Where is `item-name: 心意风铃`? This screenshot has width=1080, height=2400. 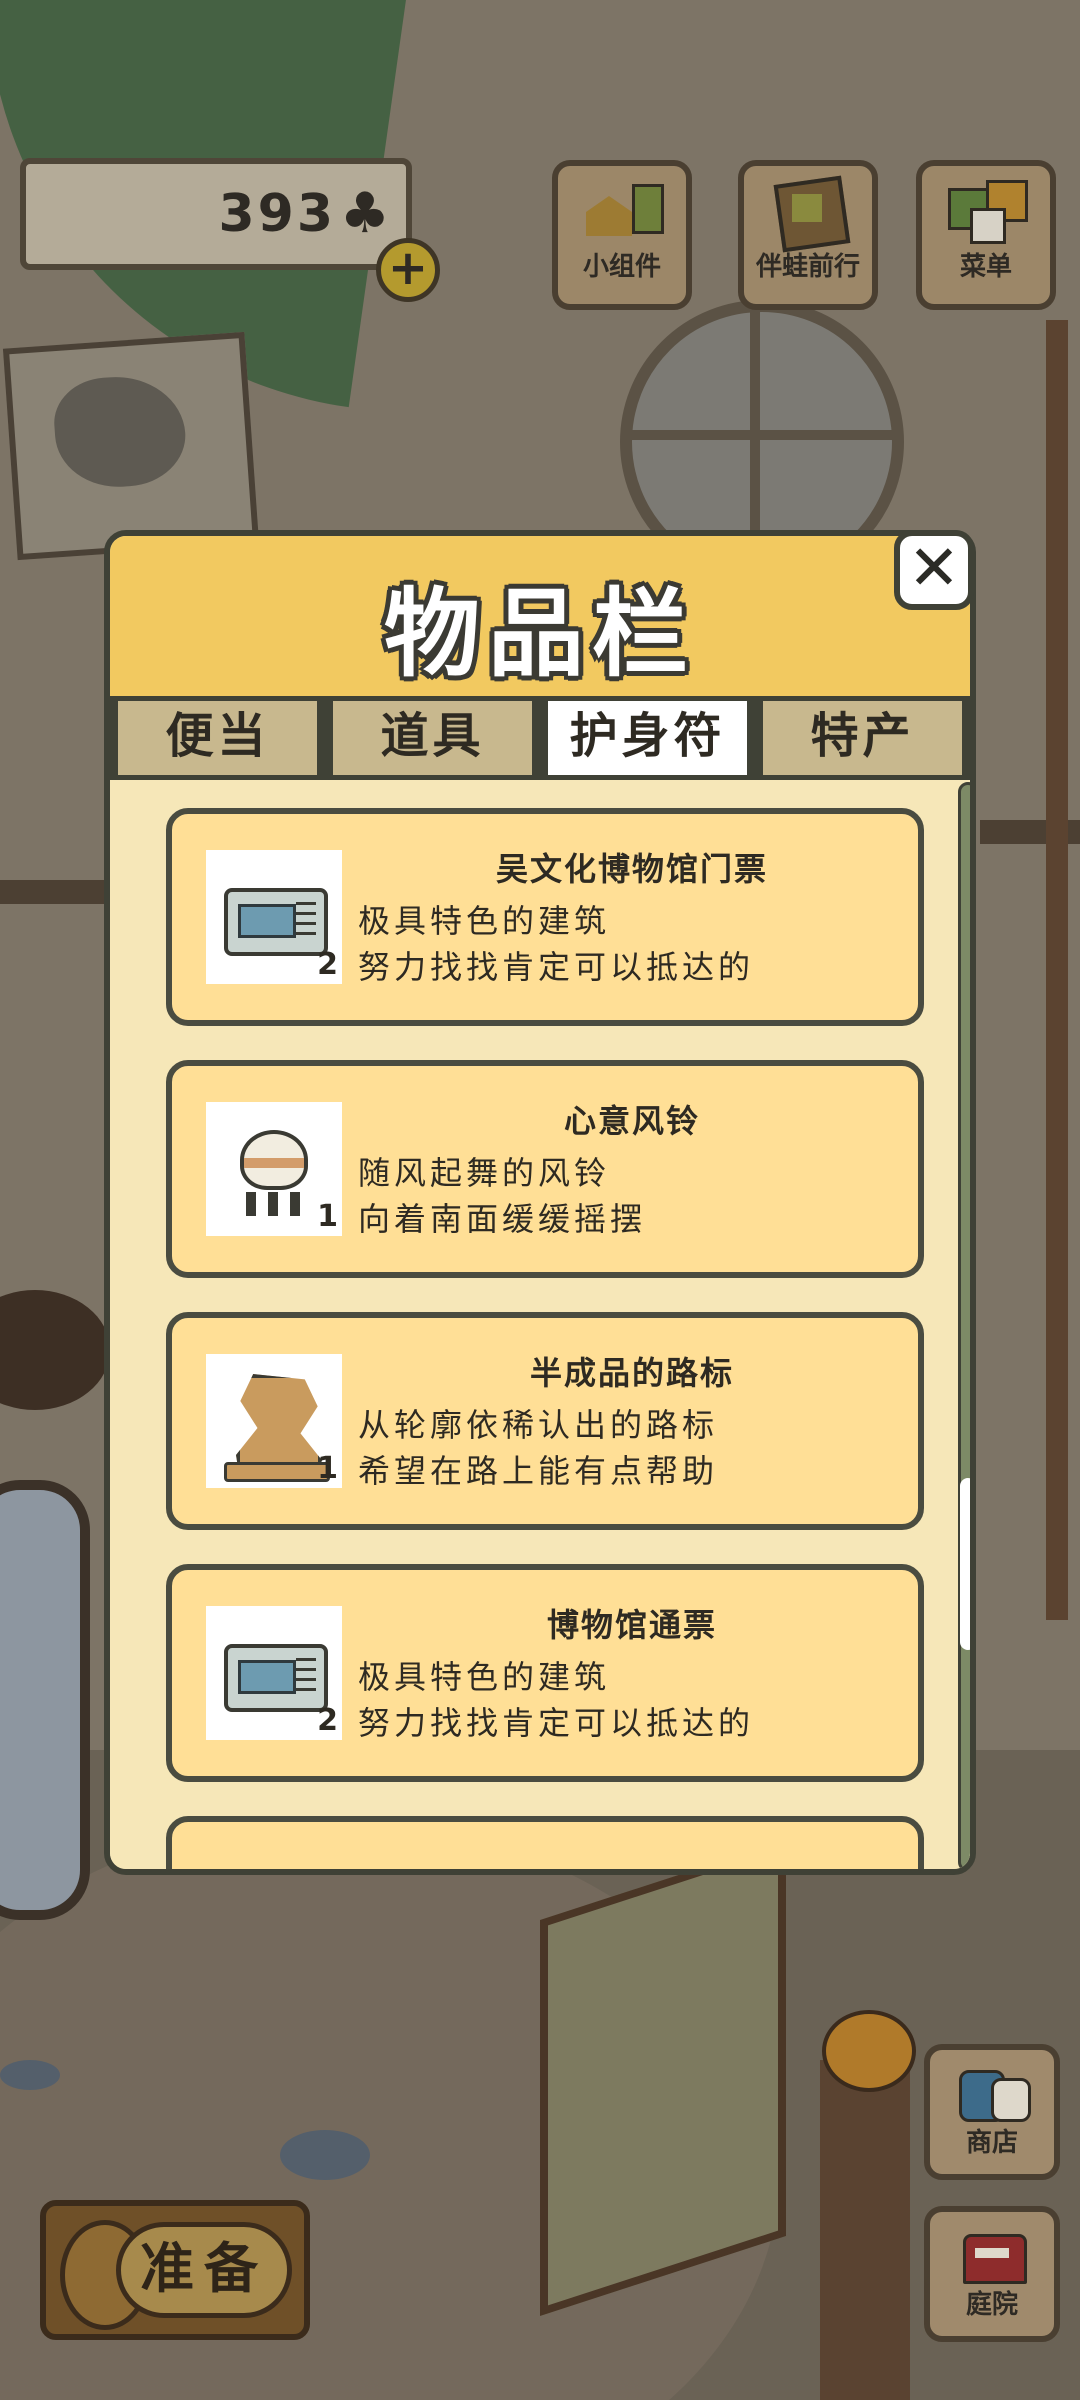
item-name: 心意风铃 is located at coordinates (631, 1121).